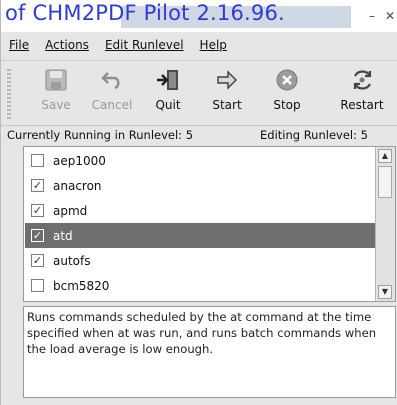  Describe the element at coordinates (9, 94) in the screenshot. I see `toolbar-grip-handle` at that location.